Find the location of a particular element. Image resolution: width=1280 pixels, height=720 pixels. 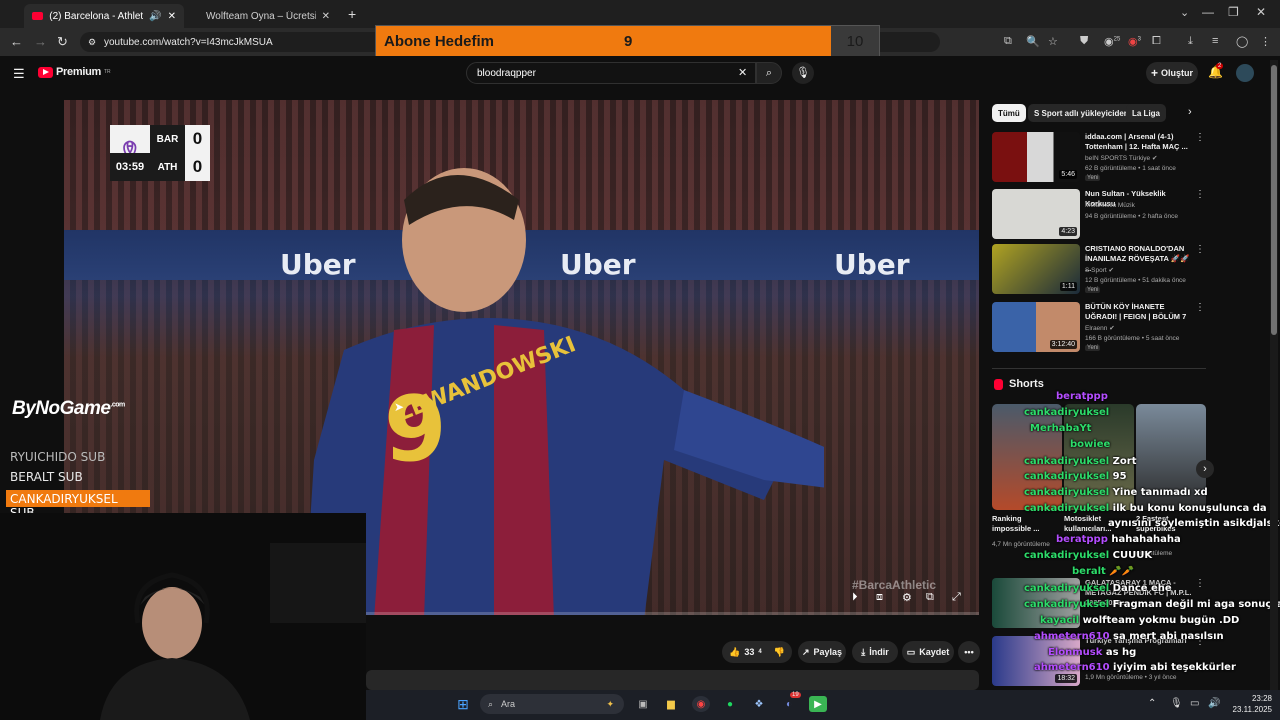

taskbar-clock: 23:28 23.11.2025 is located at coordinates (1250, 704).